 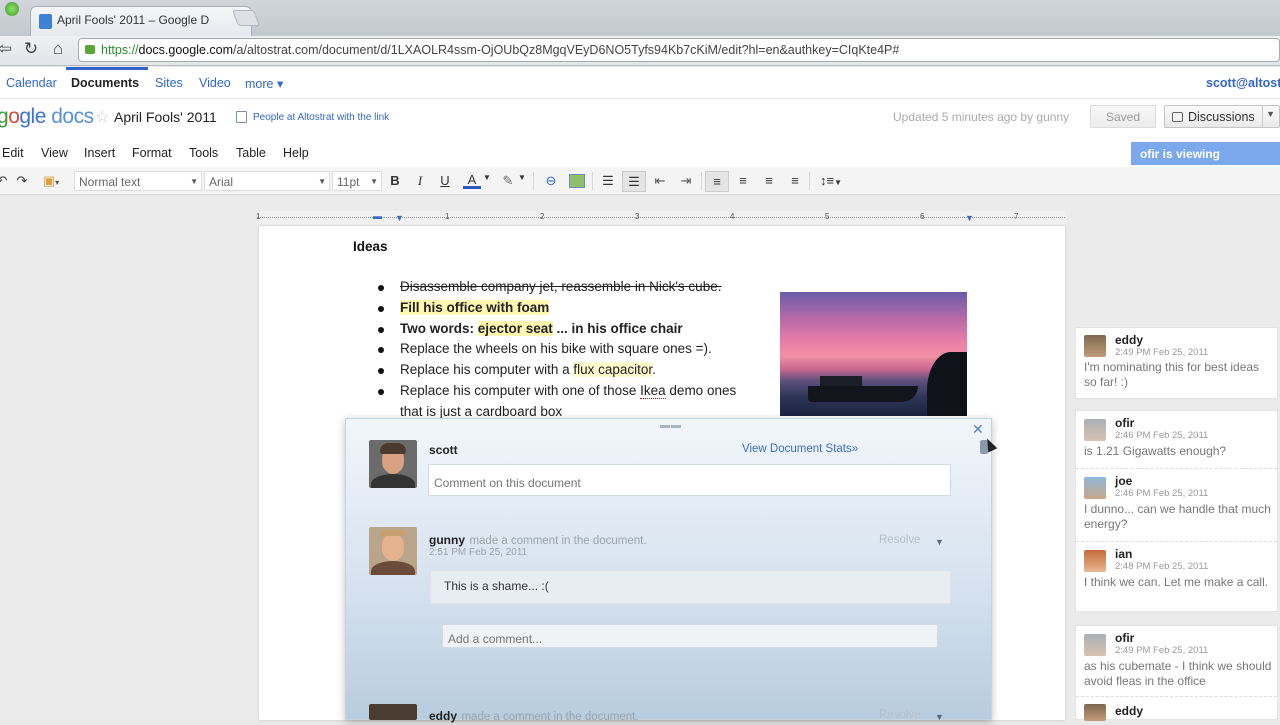 What do you see at coordinates (551, 181) in the screenshot?
I see `link-icon: ⊖` at bounding box center [551, 181].